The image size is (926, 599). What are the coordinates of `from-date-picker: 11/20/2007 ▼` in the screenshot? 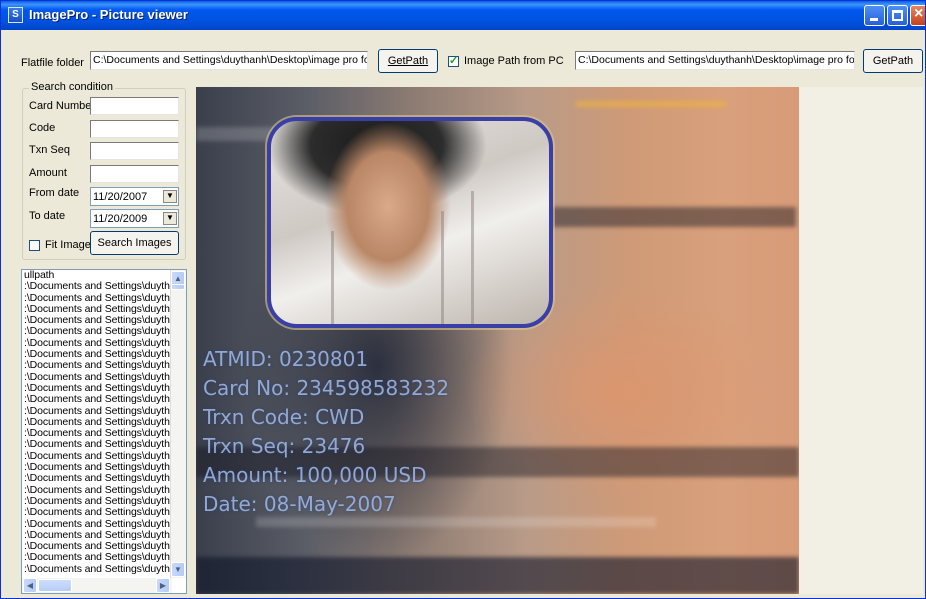 It's located at (134, 196).